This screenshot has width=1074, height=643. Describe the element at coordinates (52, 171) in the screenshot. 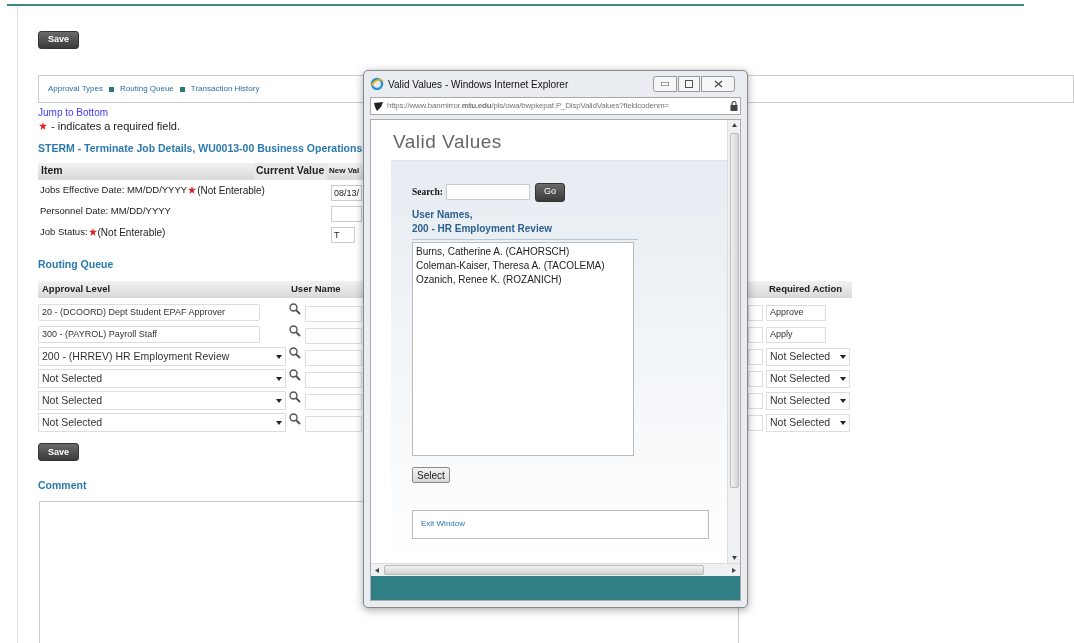

I see `column-header: Item` at that location.